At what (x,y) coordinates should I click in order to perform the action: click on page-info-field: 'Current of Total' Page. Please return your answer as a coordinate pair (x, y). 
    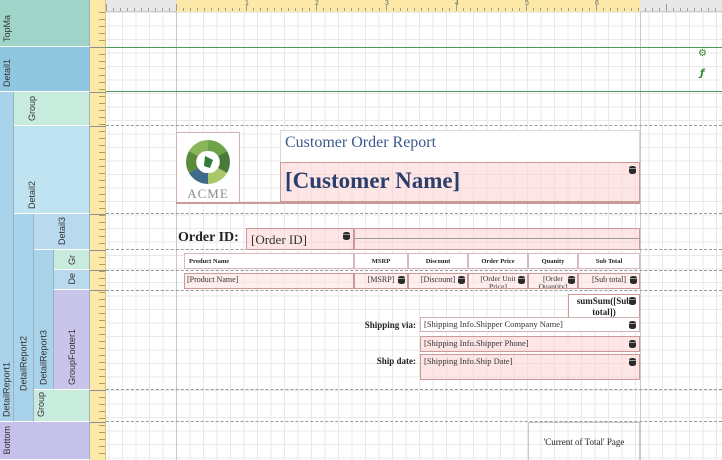
    Looking at the image, I should click on (584, 441).